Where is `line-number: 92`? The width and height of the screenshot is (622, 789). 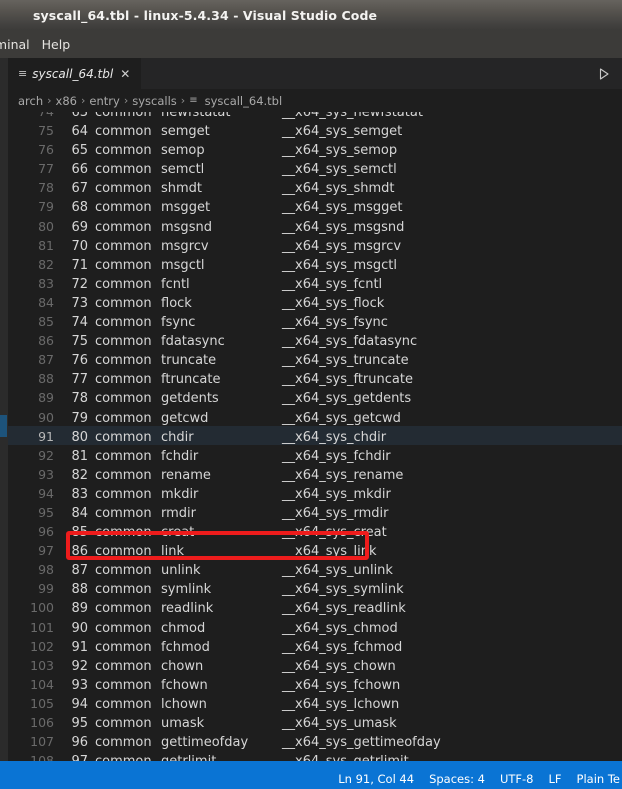
line-number: 92 is located at coordinates (46, 455).